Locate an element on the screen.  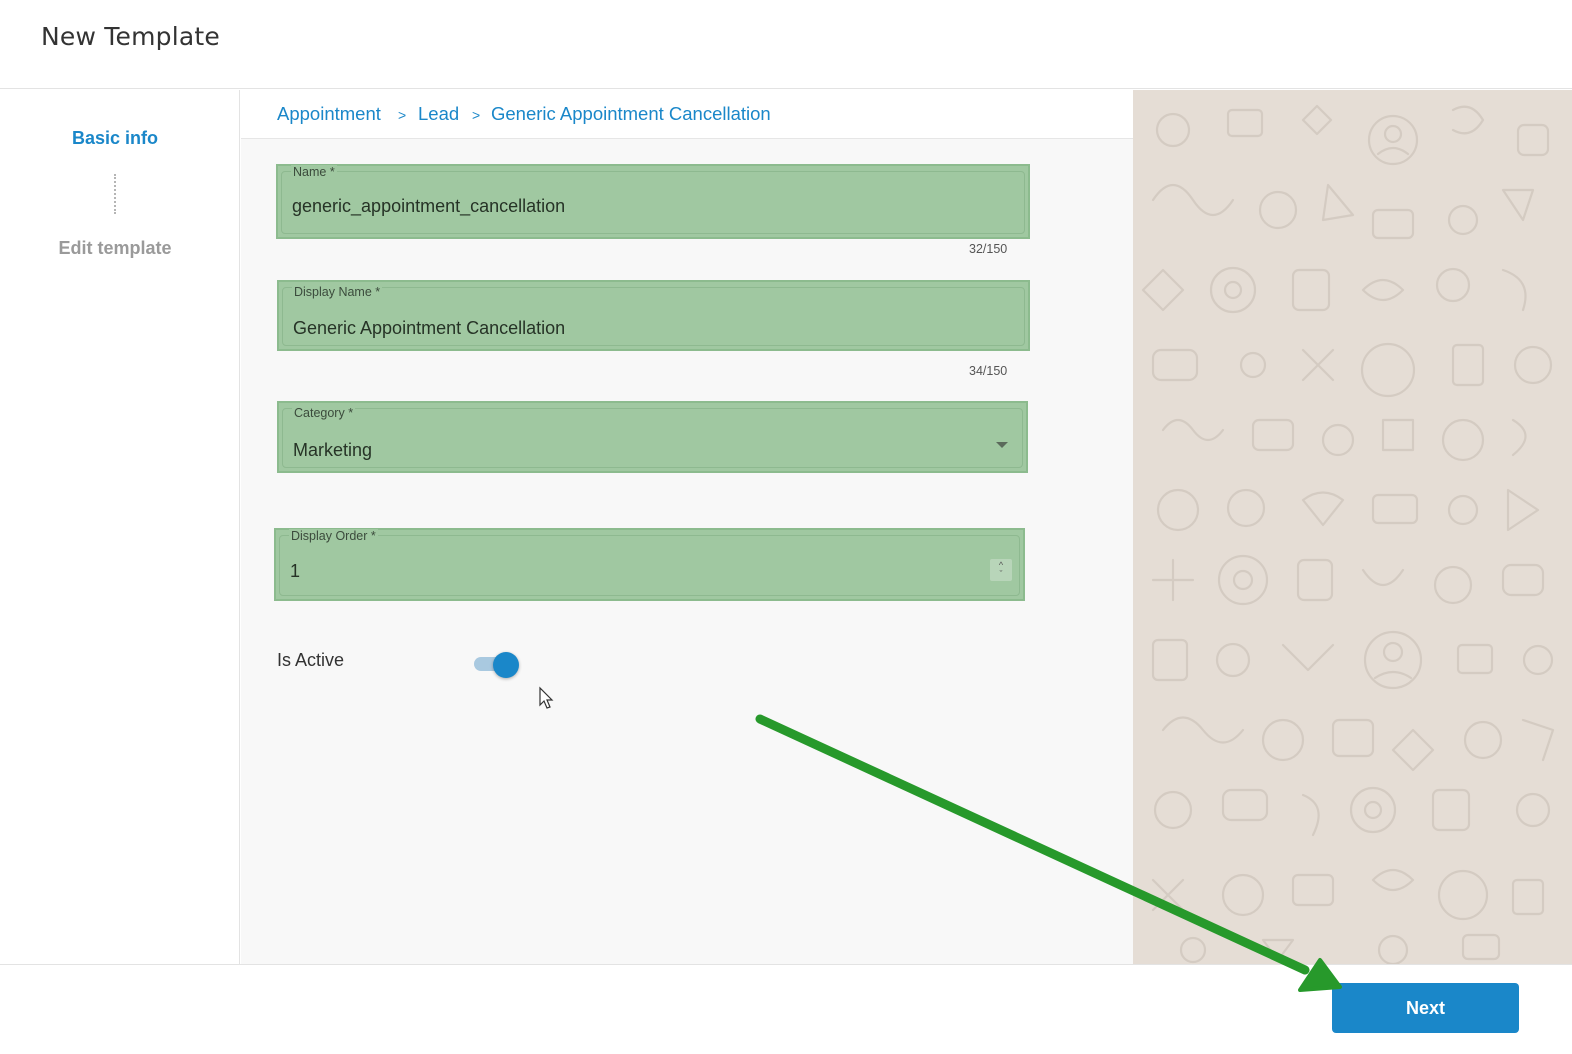
number-stepper: ^ ˇ is located at coordinates (1001, 570).